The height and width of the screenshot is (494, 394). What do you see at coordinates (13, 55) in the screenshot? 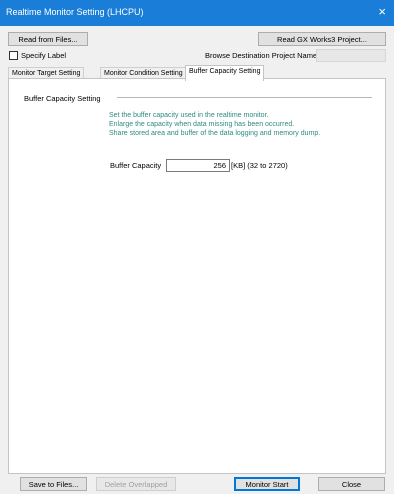
I see `specify-label-checkbox` at bounding box center [13, 55].